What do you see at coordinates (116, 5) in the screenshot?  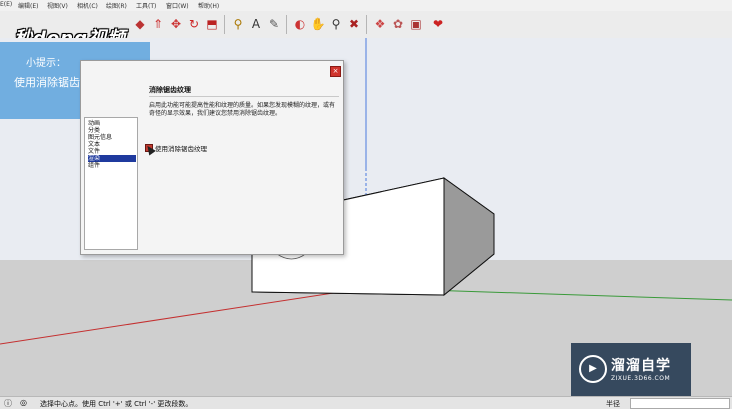 I see `menu-draw: 绘图(R)` at bounding box center [116, 5].